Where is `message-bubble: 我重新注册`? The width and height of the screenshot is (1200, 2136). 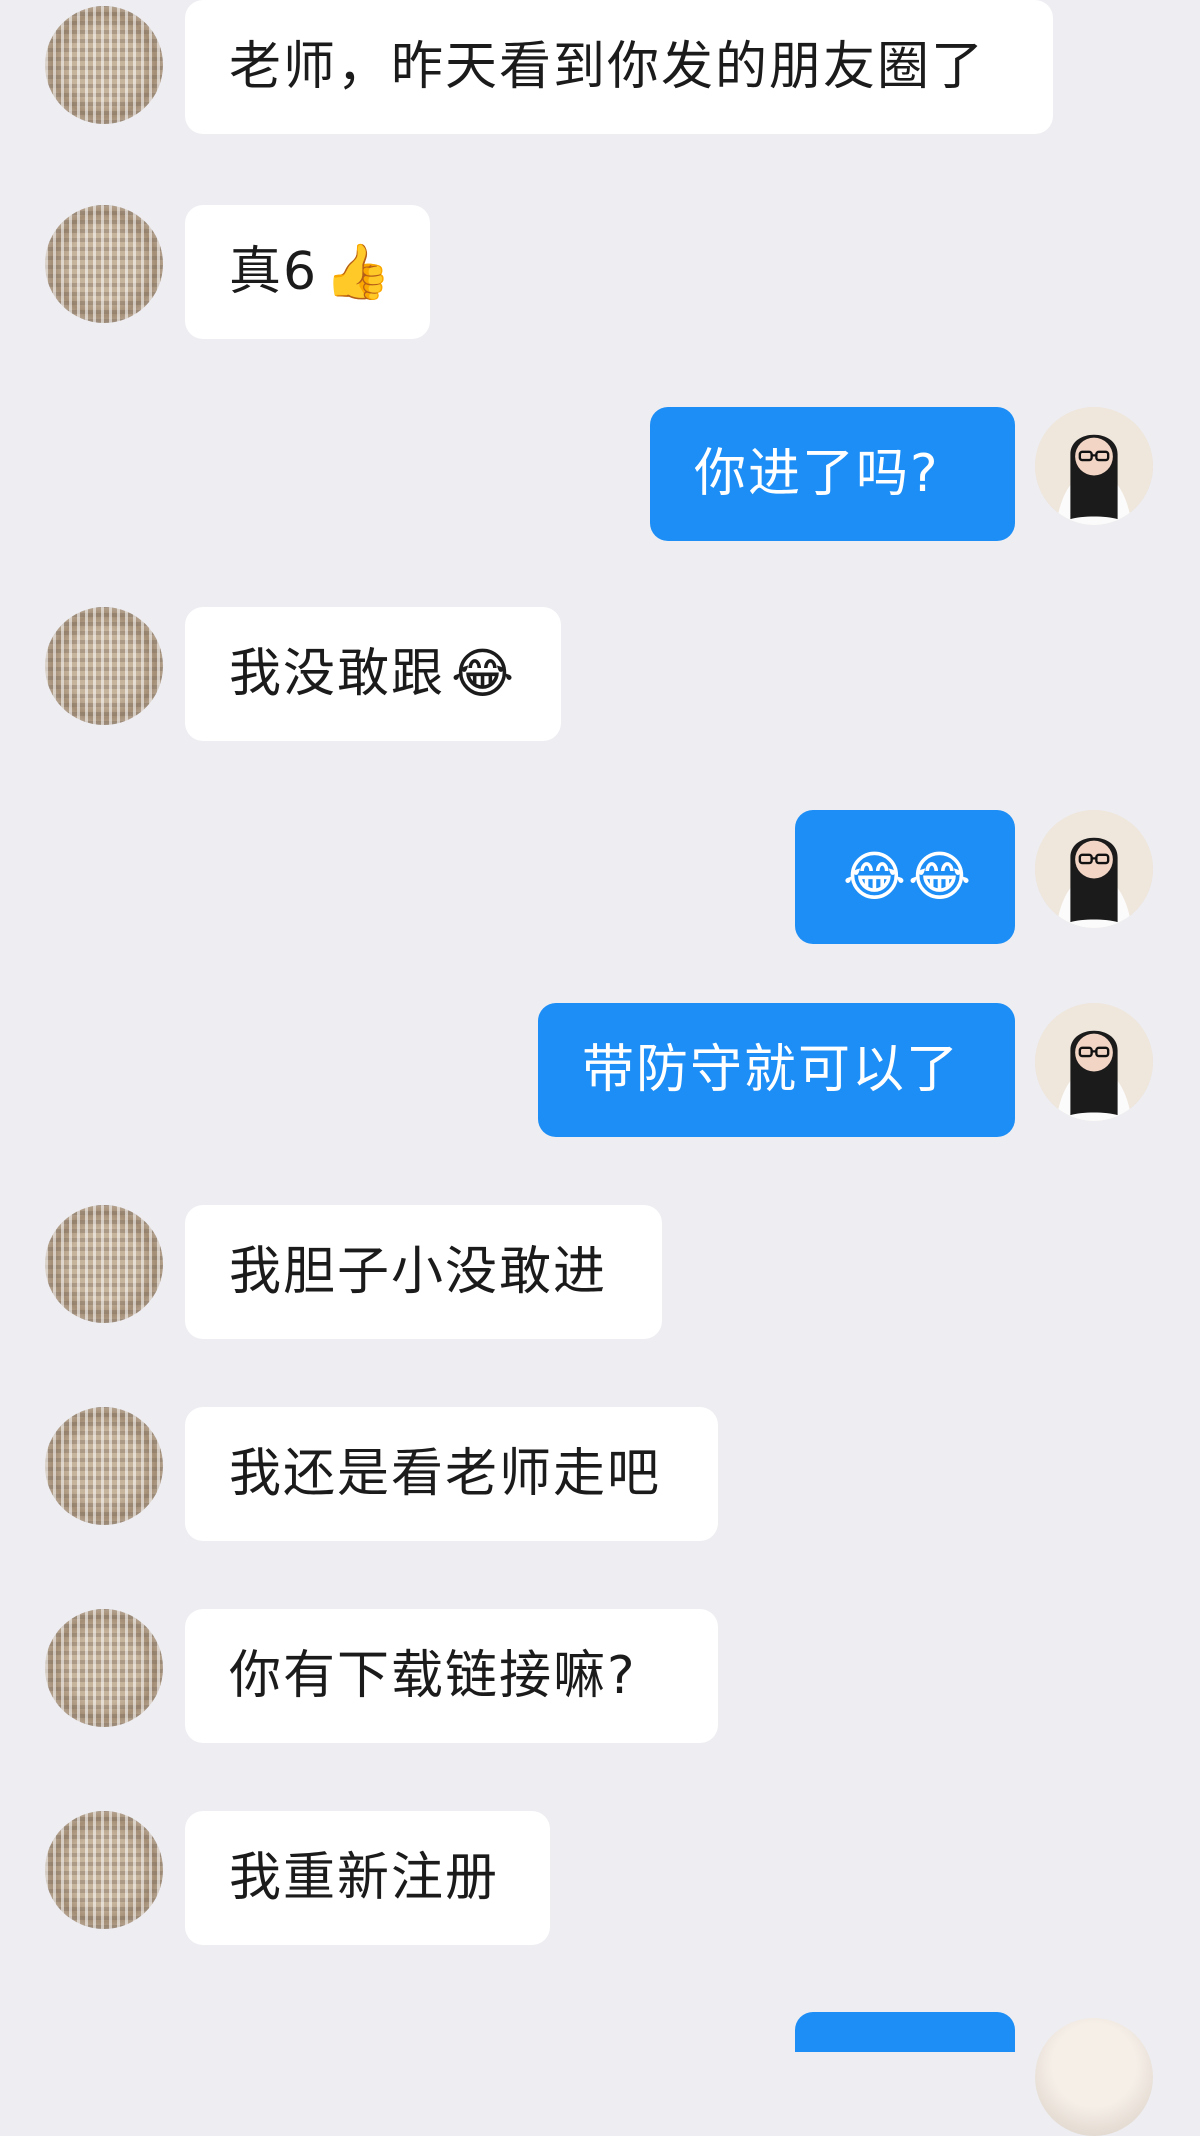
message-bubble: 我重新注册 is located at coordinates (367, 1878).